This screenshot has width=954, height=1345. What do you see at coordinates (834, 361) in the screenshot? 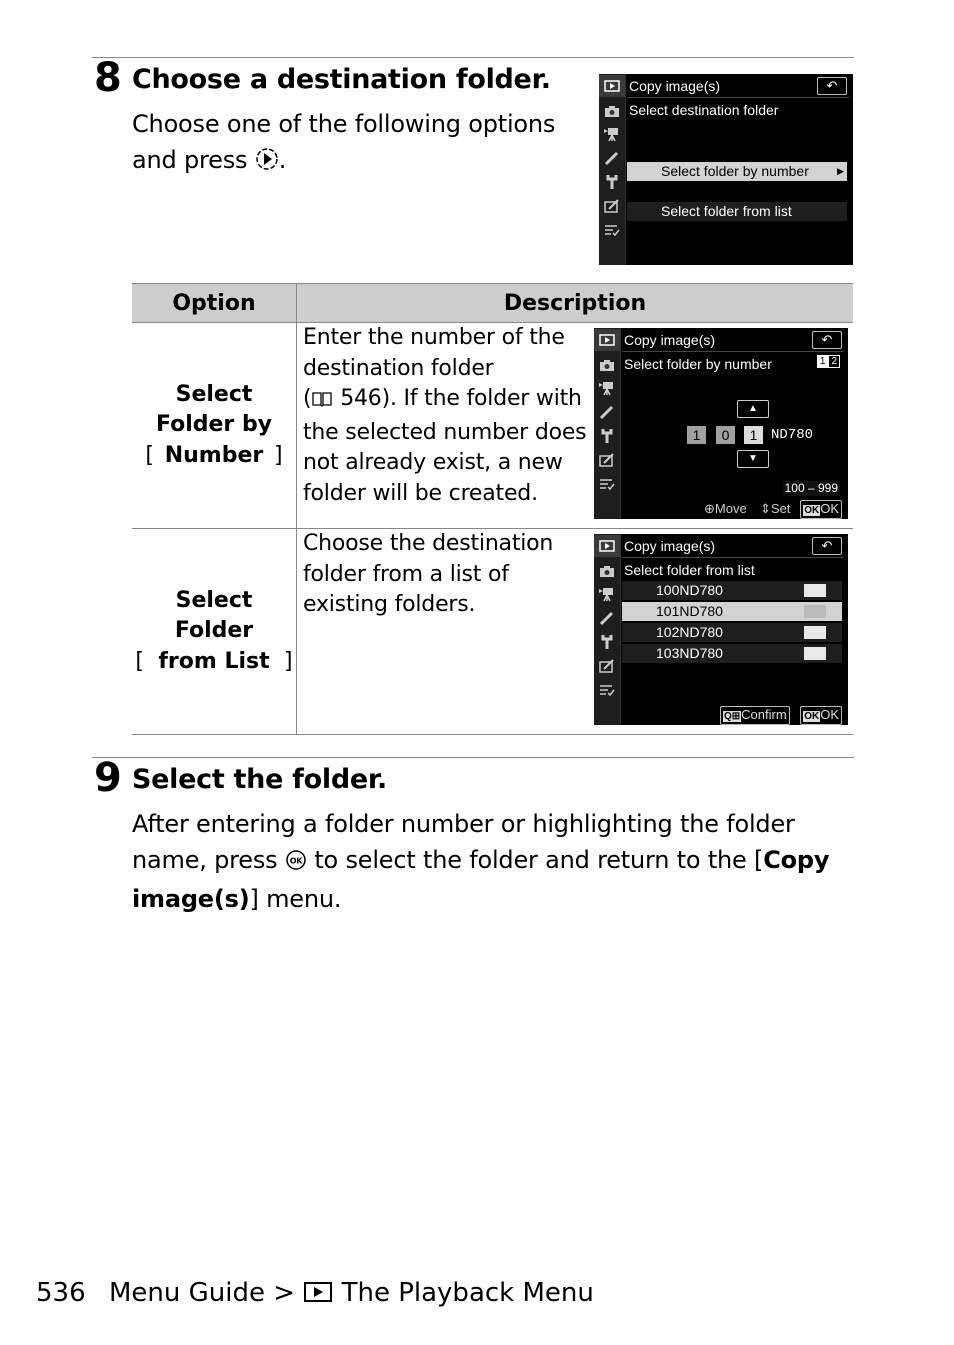
I see `card-slot-2: 2` at bounding box center [834, 361].